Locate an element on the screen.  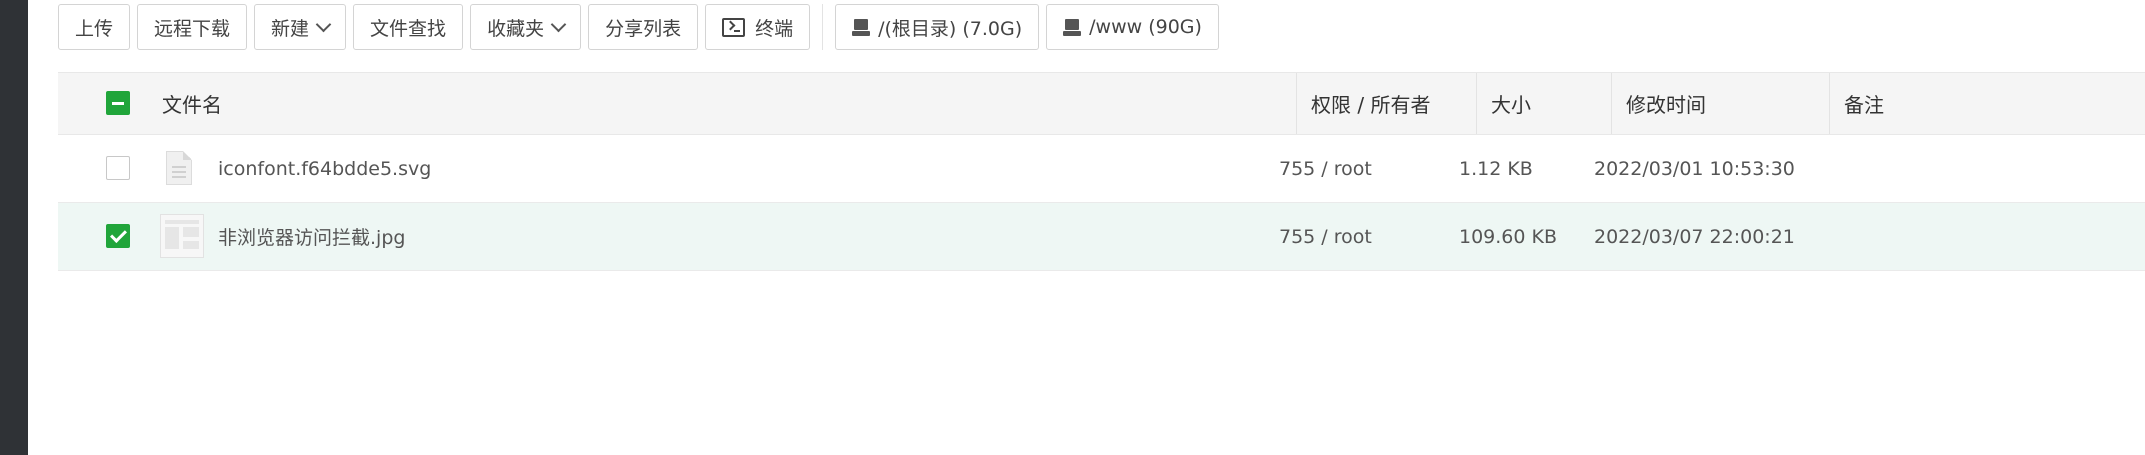
column-header-name-label: 文件名 is located at coordinates (192, 105).